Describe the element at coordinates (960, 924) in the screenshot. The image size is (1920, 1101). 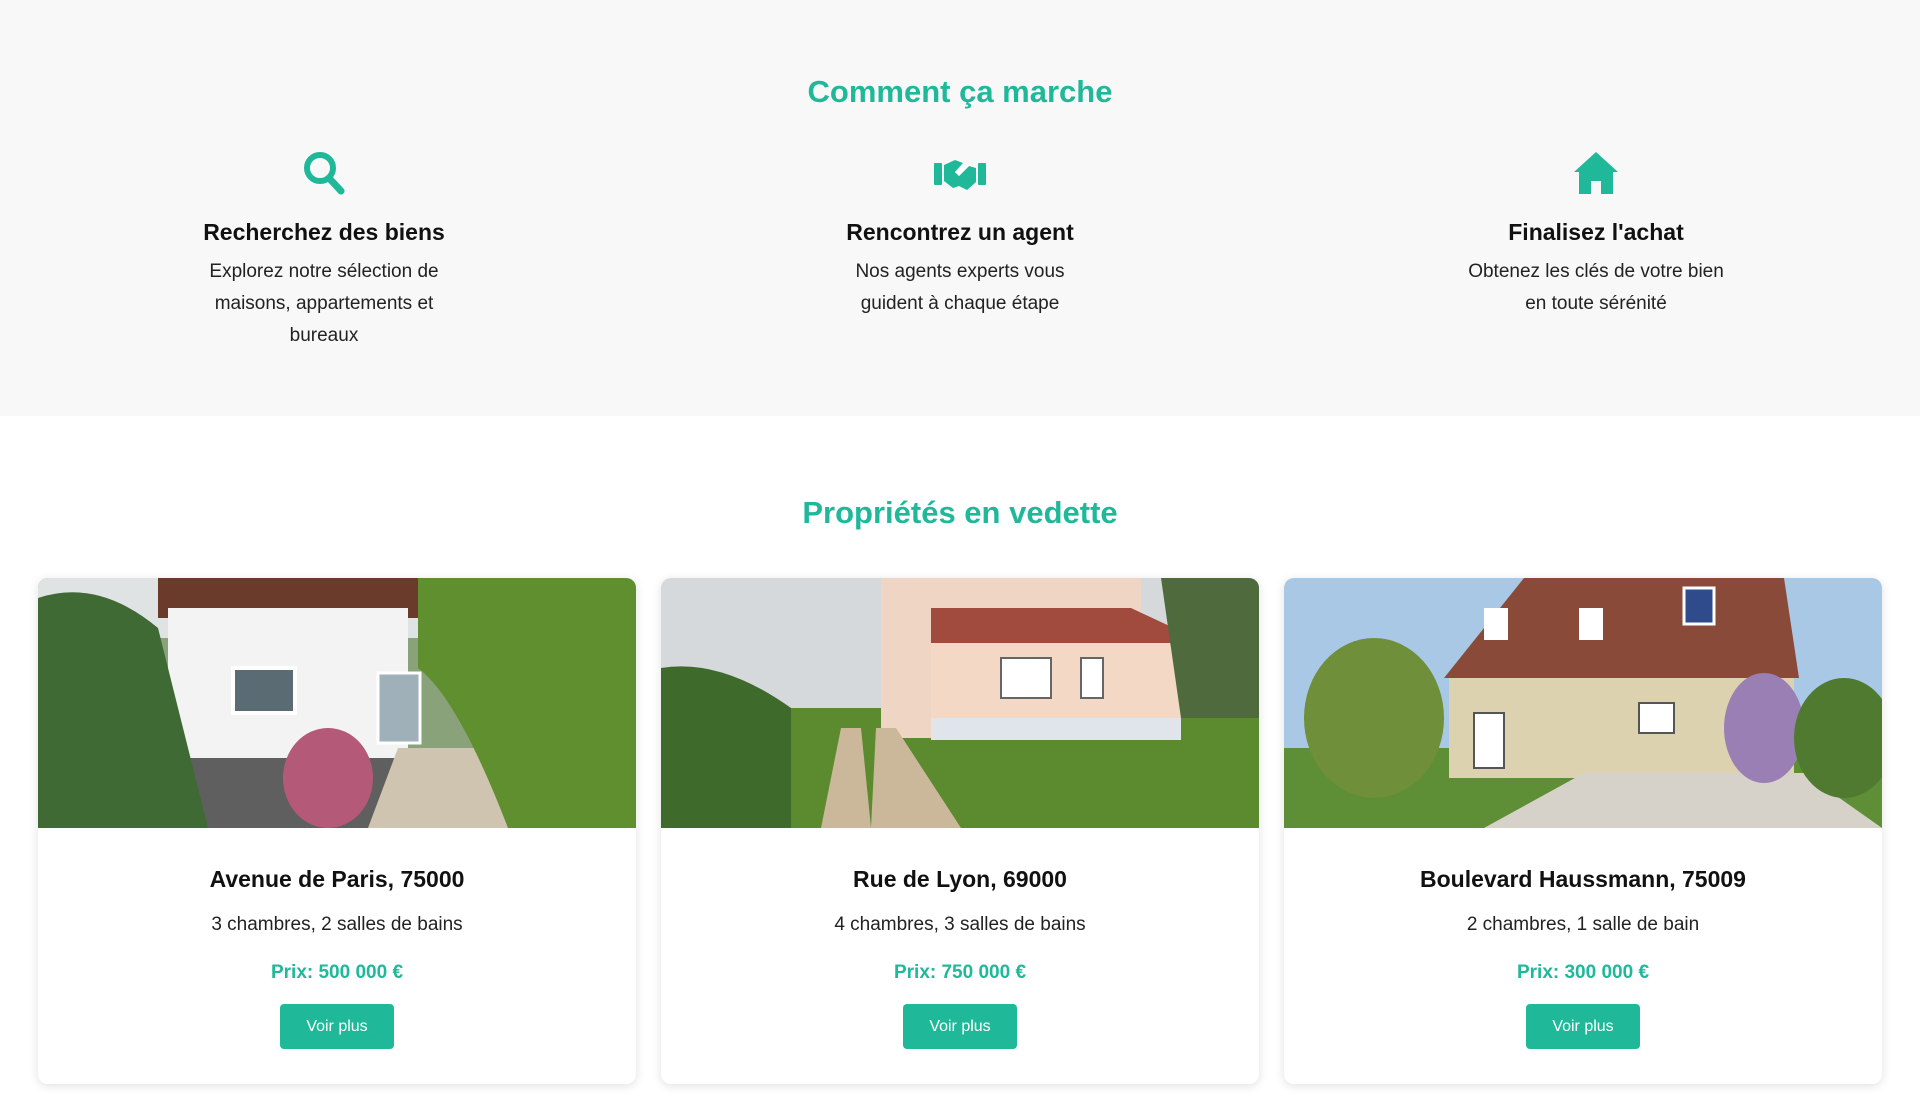
I see `property-rooms: 4 chambres, 3 salles de bains` at that location.